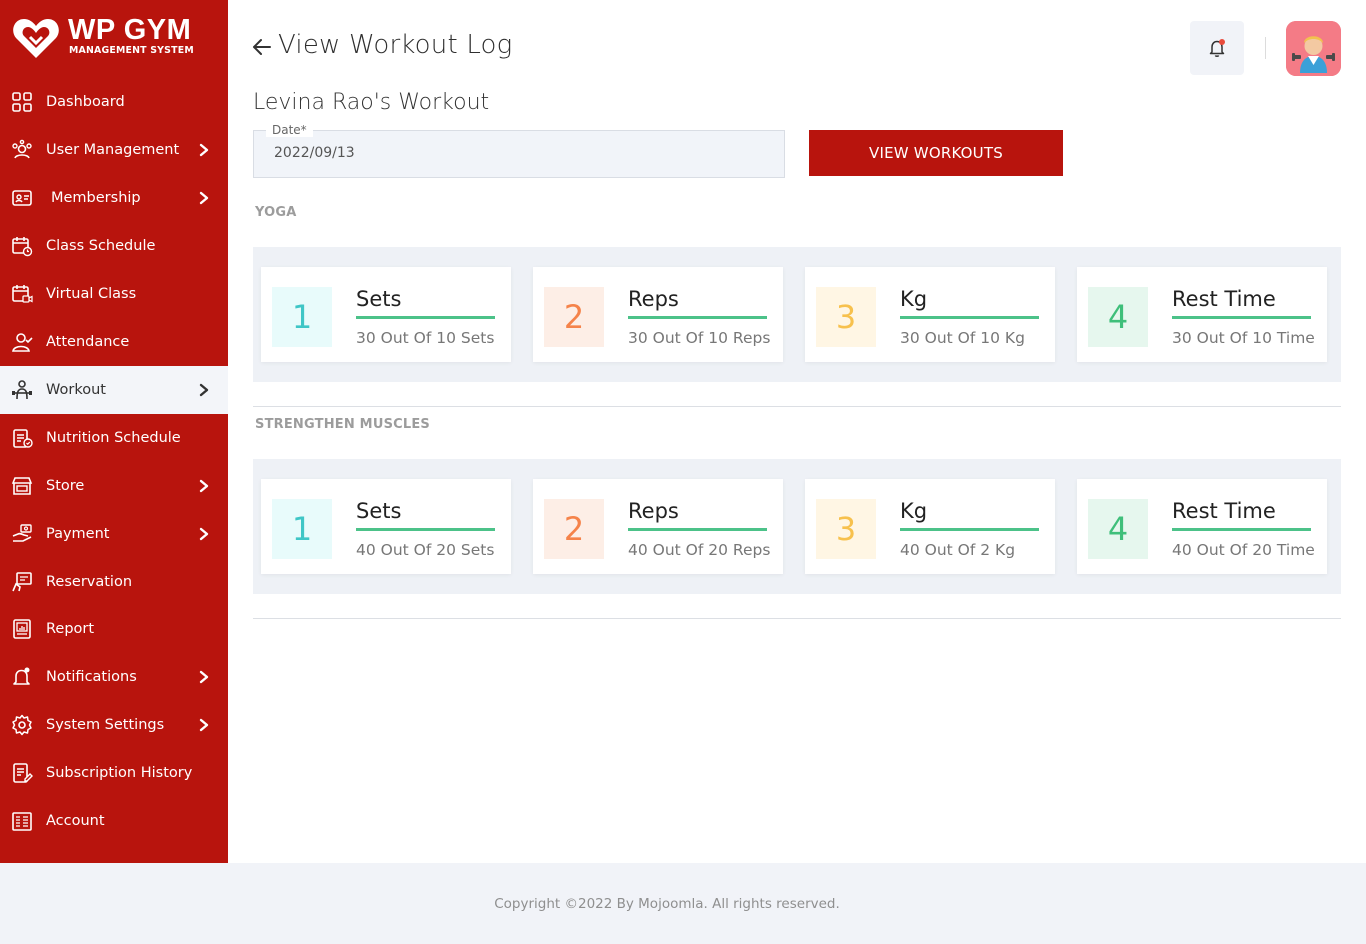  I want to click on sidebar-item-virtual-class: Virtual Class, so click(114, 294).